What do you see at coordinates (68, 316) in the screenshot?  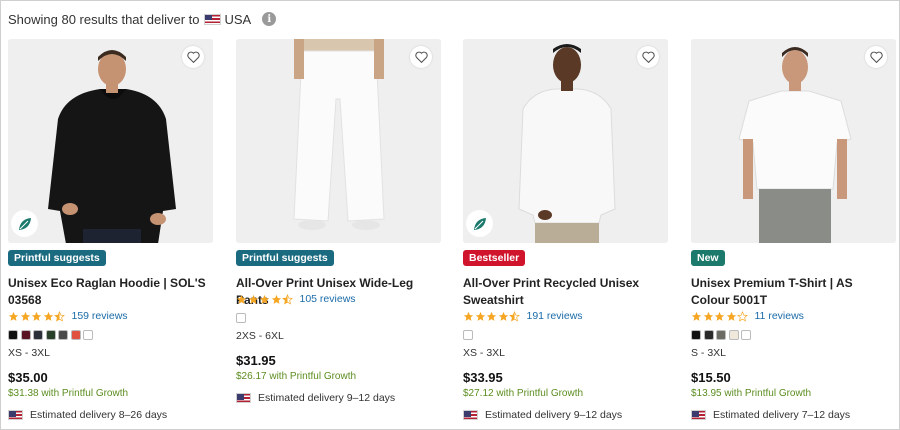 I see `rating: 159 reviews` at bounding box center [68, 316].